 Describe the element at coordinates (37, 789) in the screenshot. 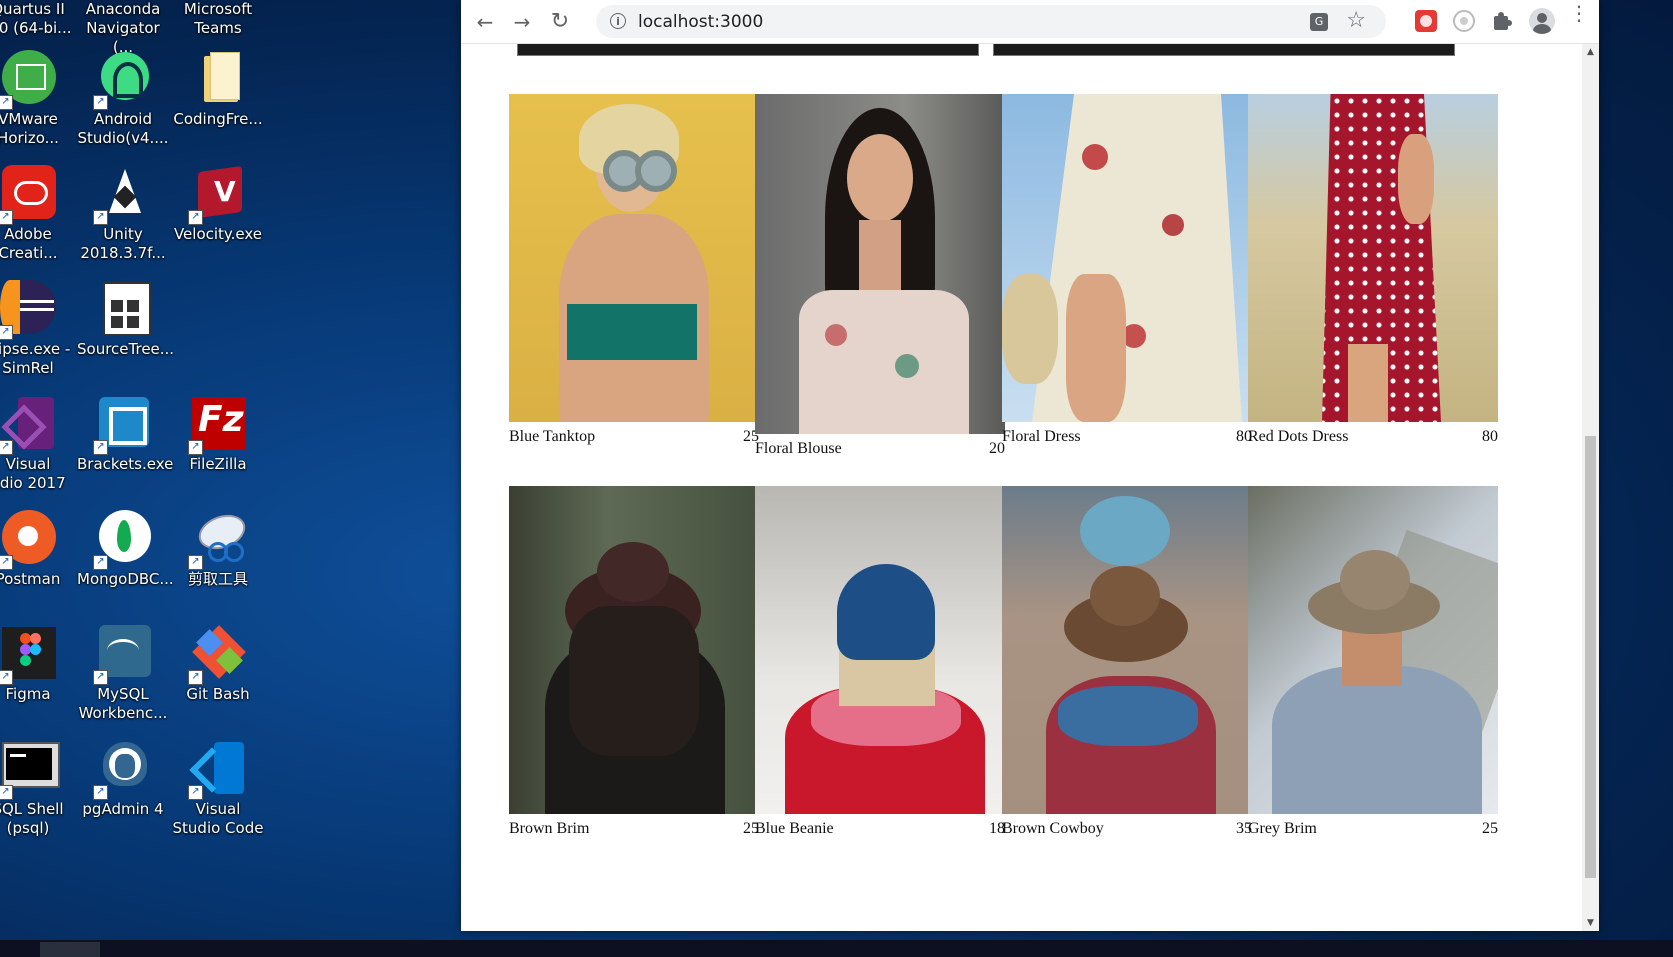

I see `desktop-icon-sql-shell: ↗ SQL Shell (psql)` at that location.